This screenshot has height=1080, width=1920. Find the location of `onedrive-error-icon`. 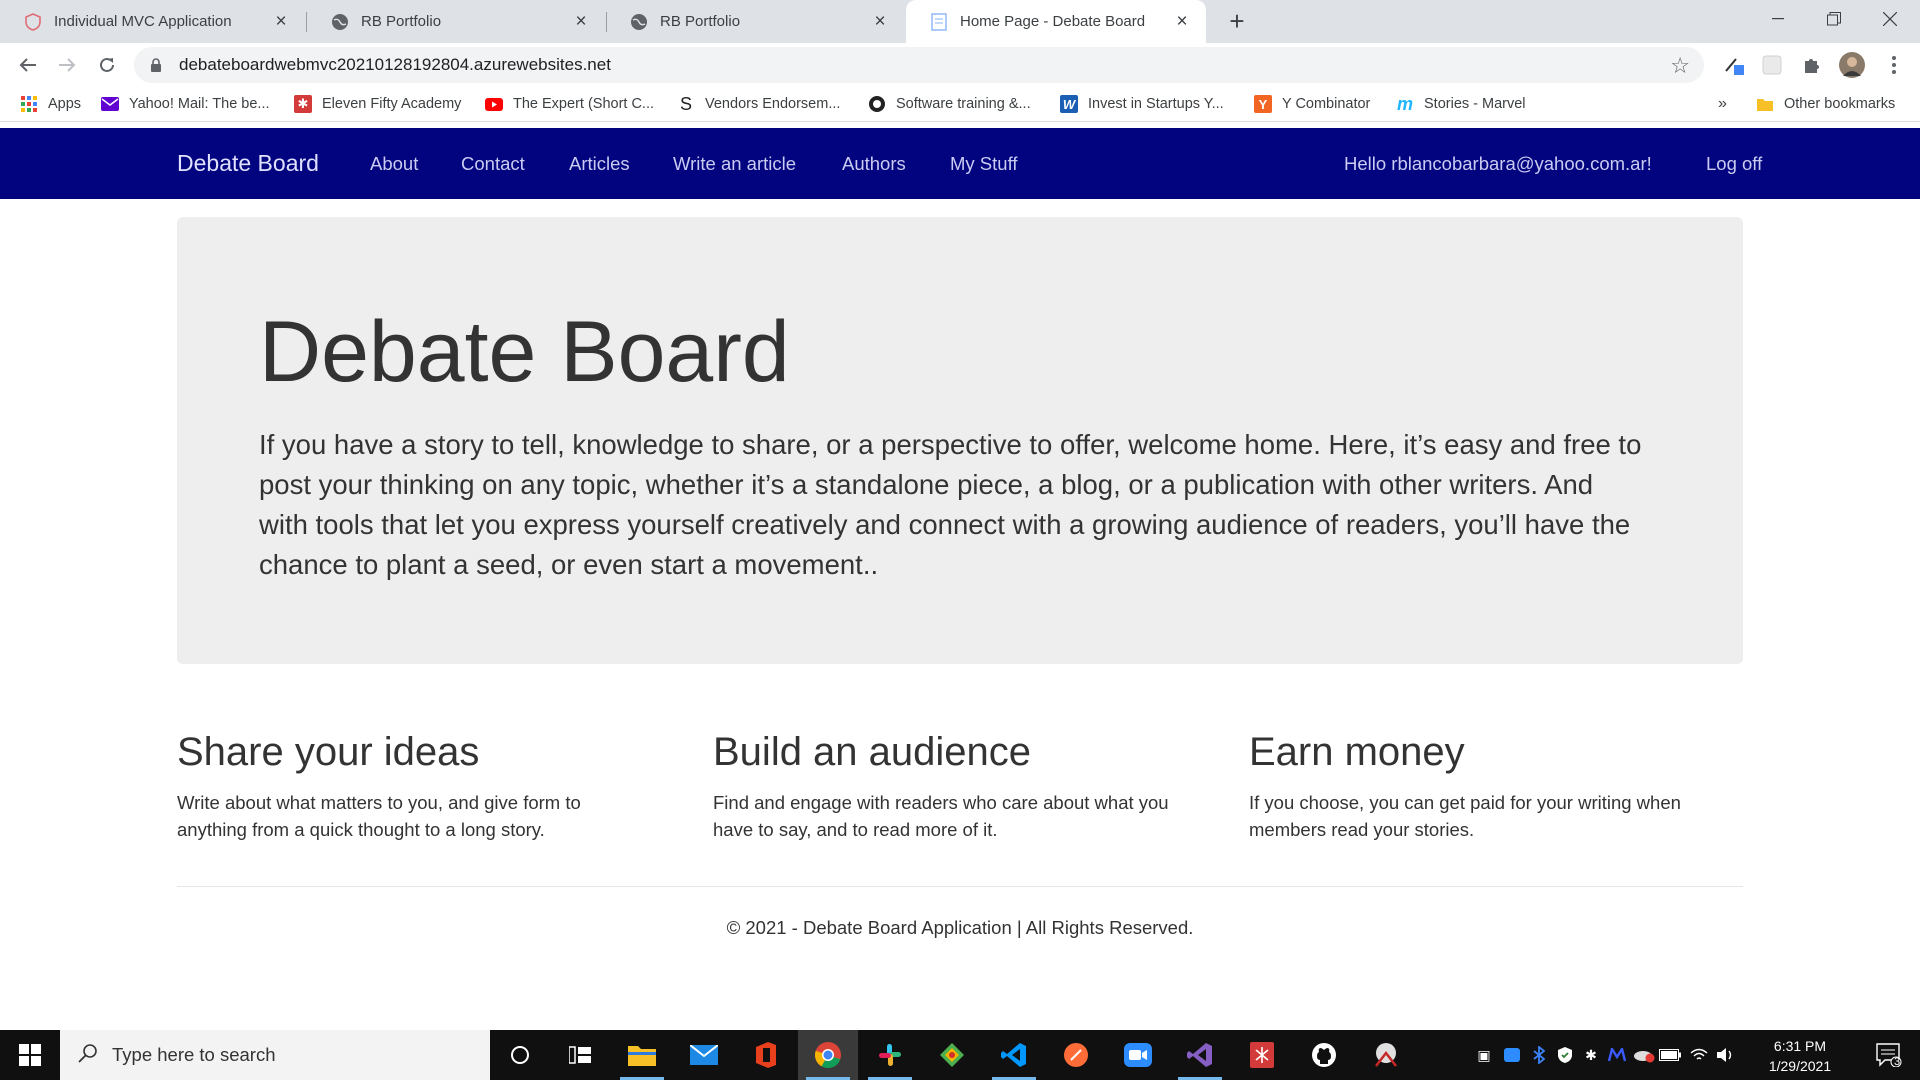

onedrive-error-icon is located at coordinates (1644, 1055).